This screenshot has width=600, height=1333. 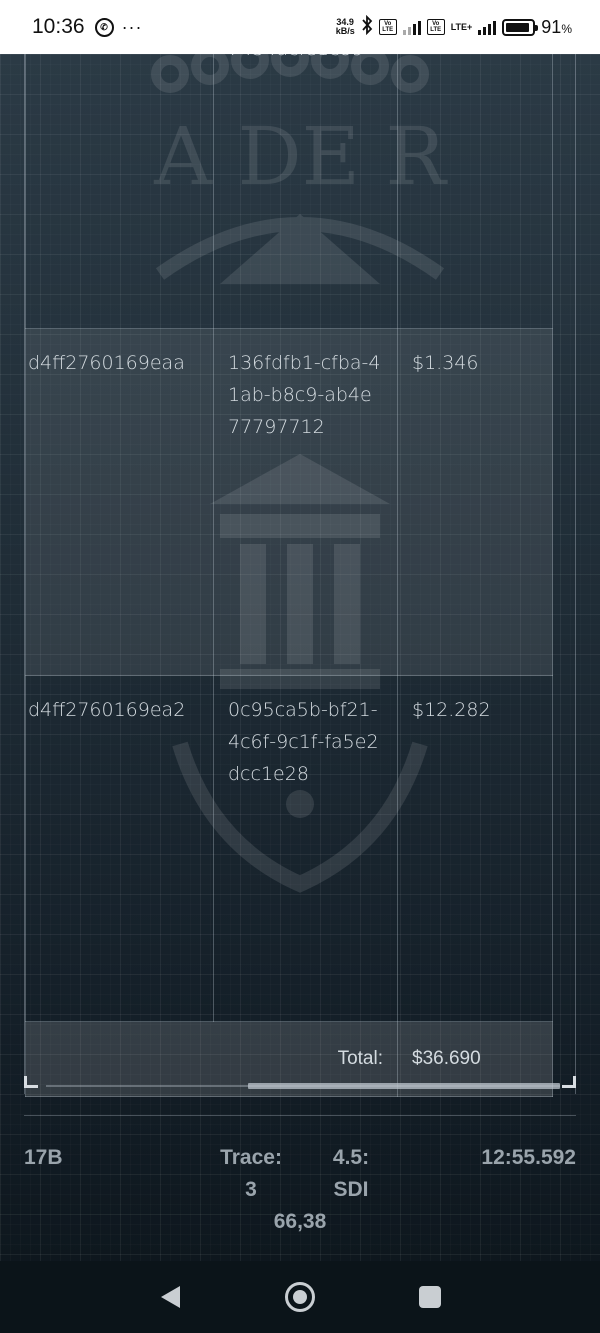 What do you see at coordinates (251, 1189) in the screenshot?
I see `footer-trace-value: 3` at bounding box center [251, 1189].